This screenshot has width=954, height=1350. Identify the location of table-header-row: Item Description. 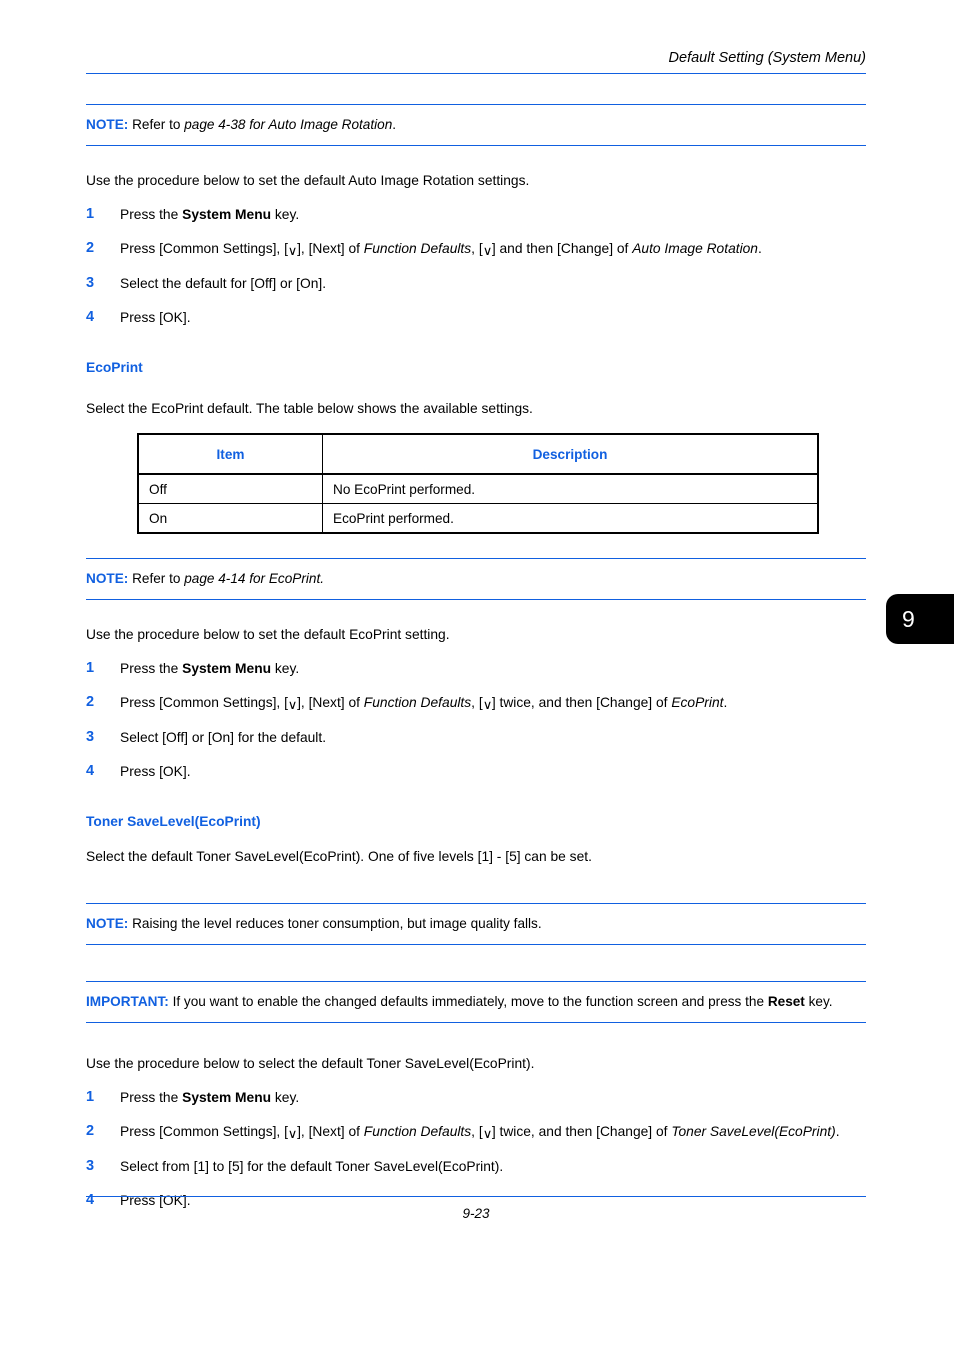
(478, 454).